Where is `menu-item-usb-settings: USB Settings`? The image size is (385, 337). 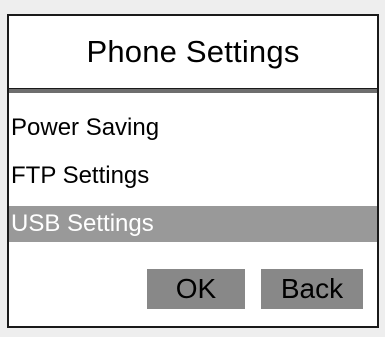 menu-item-usb-settings: USB Settings is located at coordinates (193, 224).